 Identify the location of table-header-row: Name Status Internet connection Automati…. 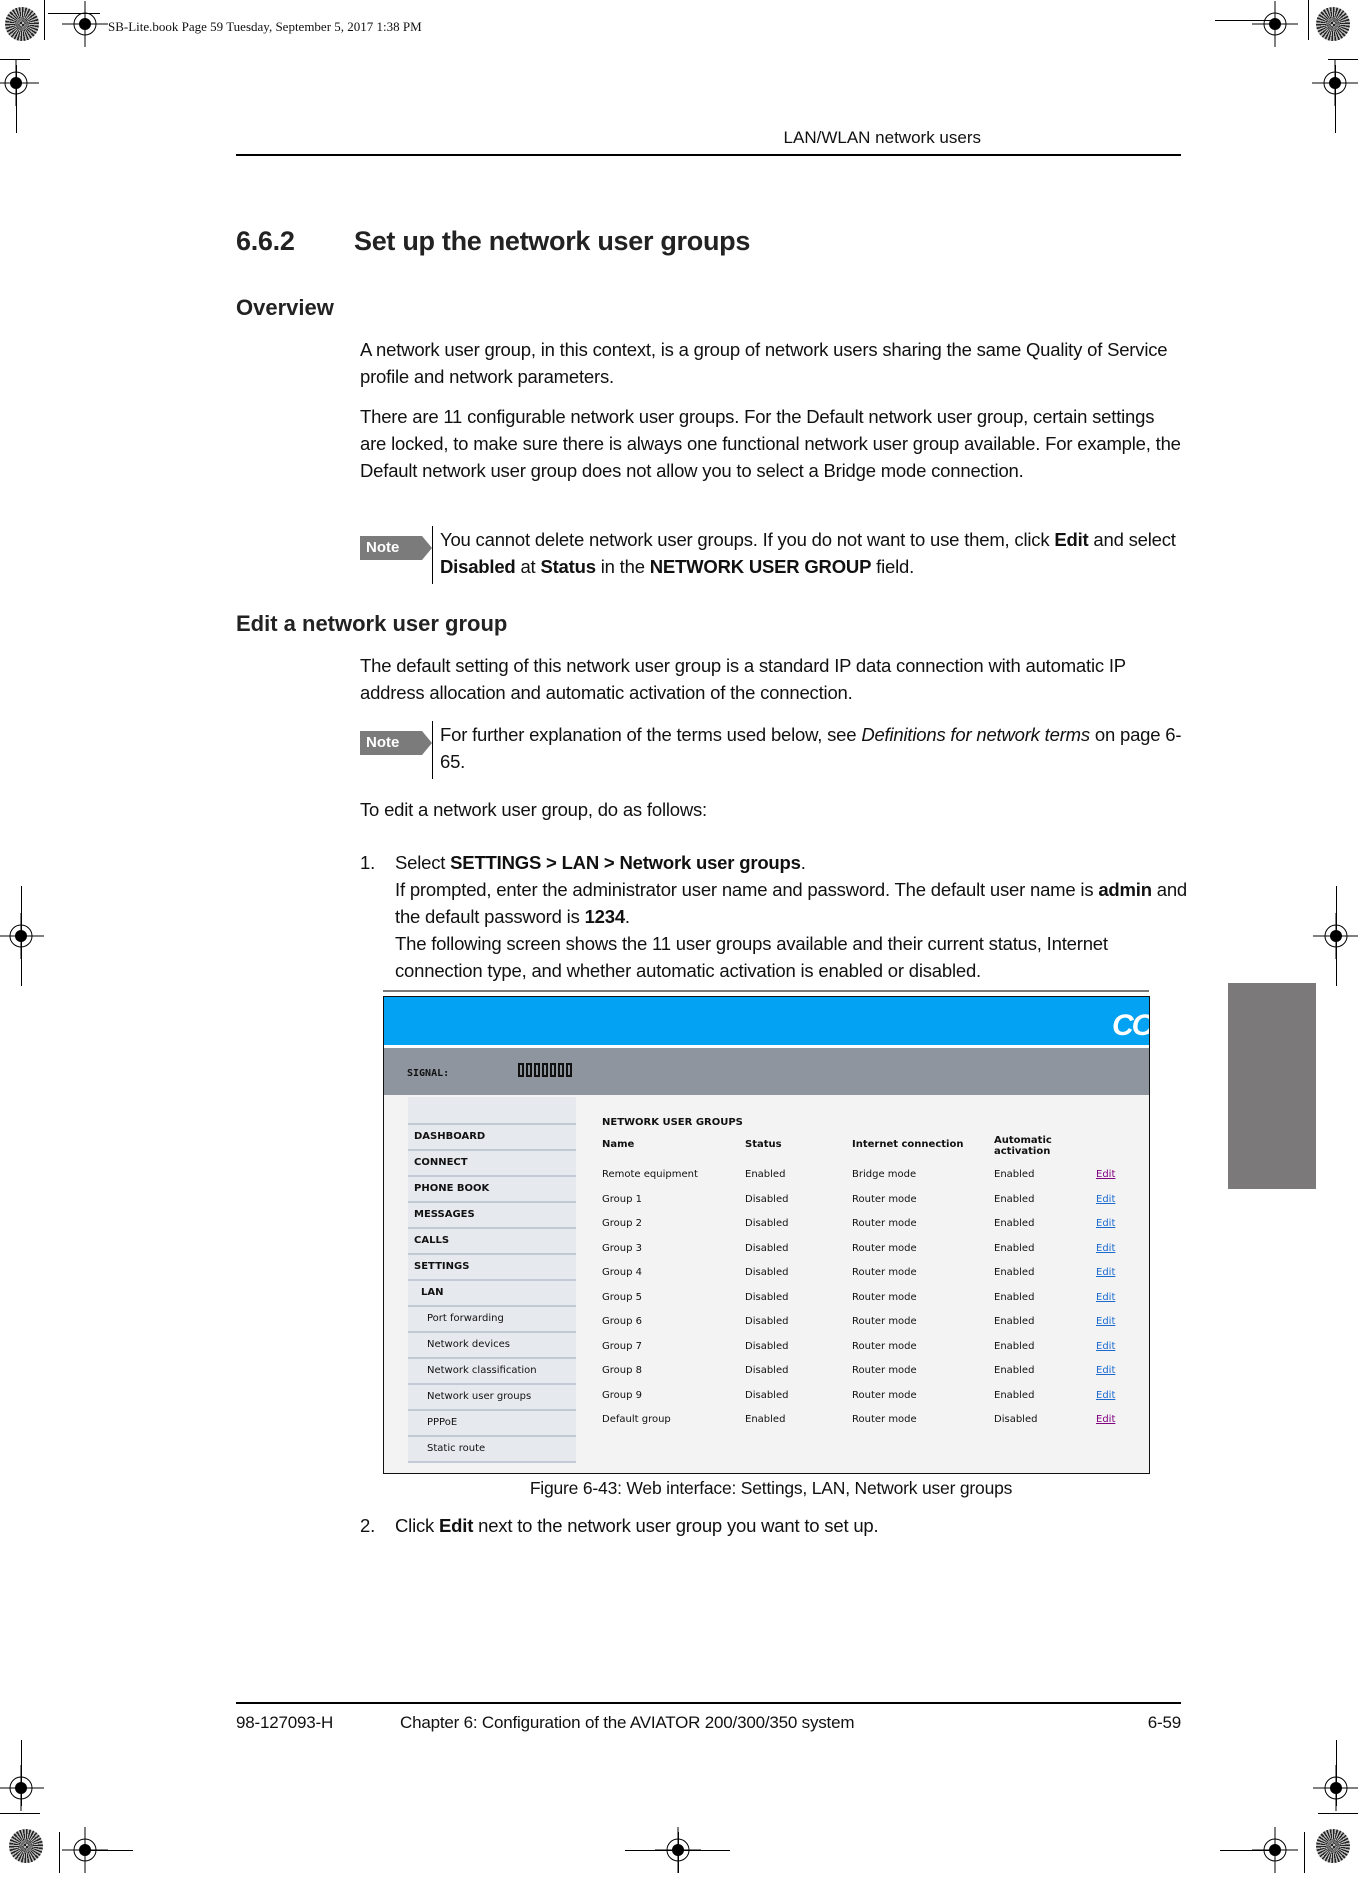
(872, 1152).